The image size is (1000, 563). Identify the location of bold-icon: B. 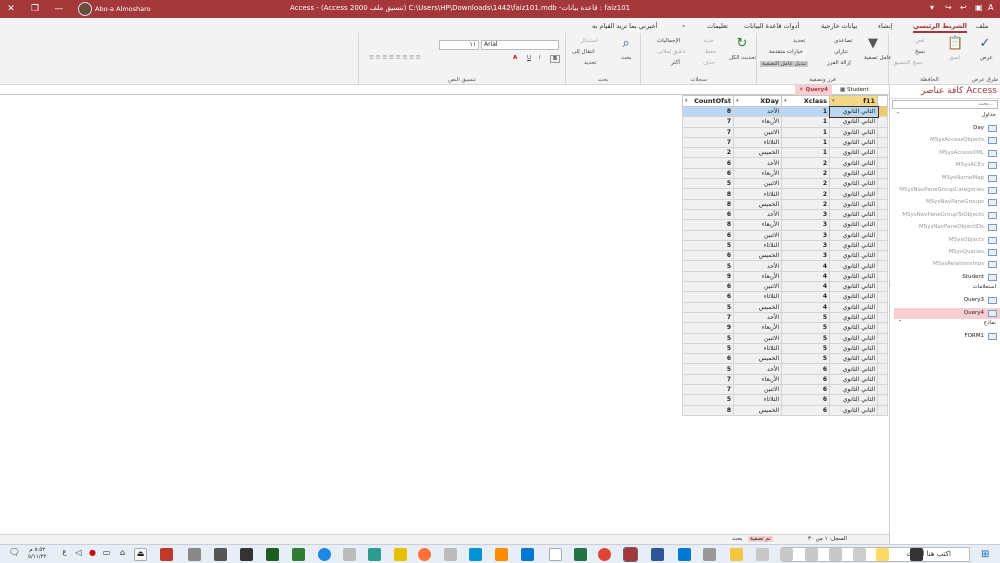
(555, 59).